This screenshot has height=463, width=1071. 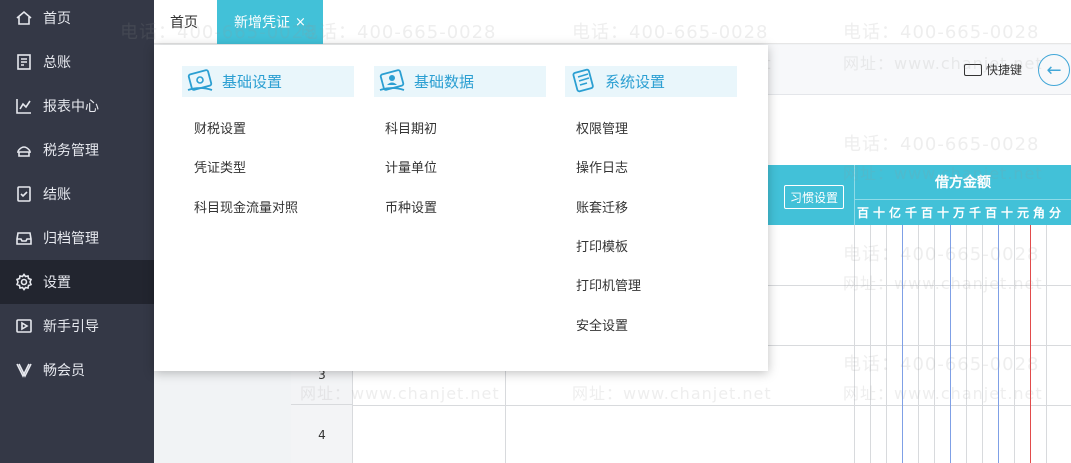 I want to click on back-button: ←, so click(x=1054, y=70).